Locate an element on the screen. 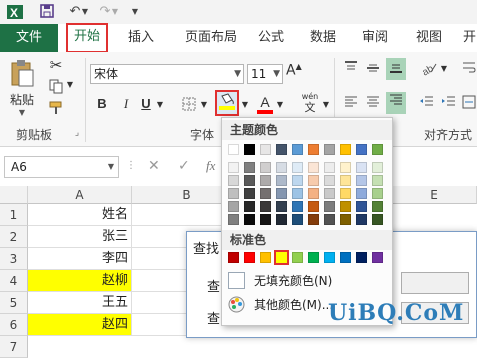  decrease-indent-button is located at coordinates (427, 104).